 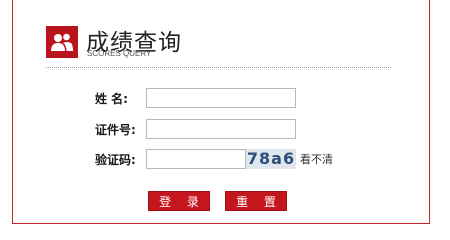 What do you see at coordinates (115, 160) in the screenshot?
I see `captcha-label: 验证码:` at bounding box center [115, 160].